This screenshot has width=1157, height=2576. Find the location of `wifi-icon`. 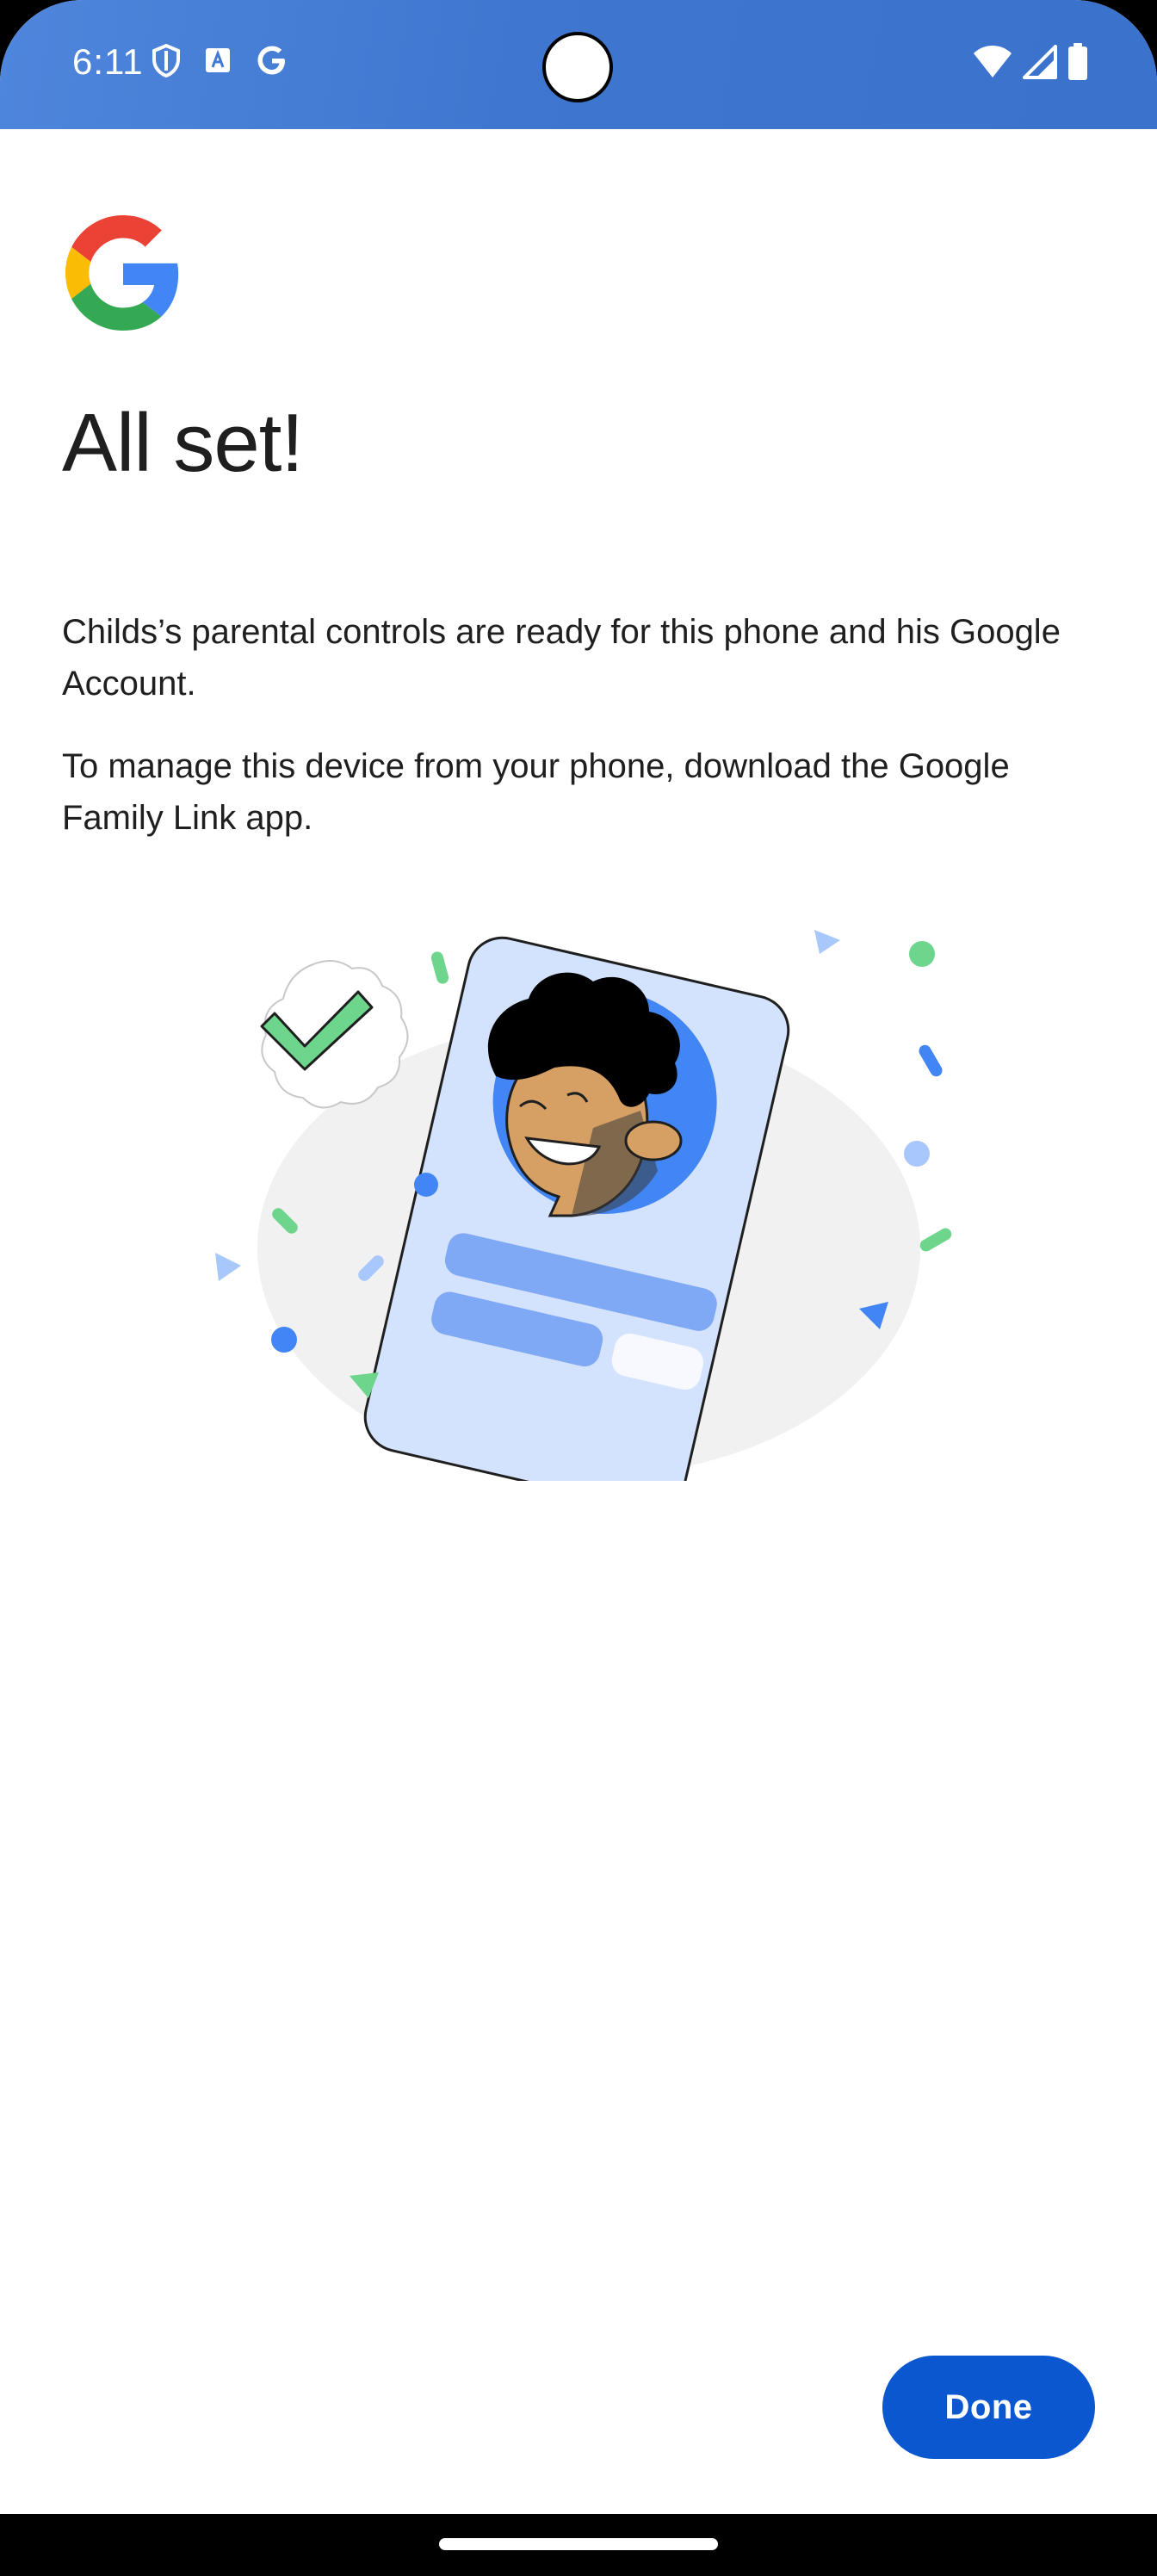

wifi-icon is located at coordinates (993, 62).